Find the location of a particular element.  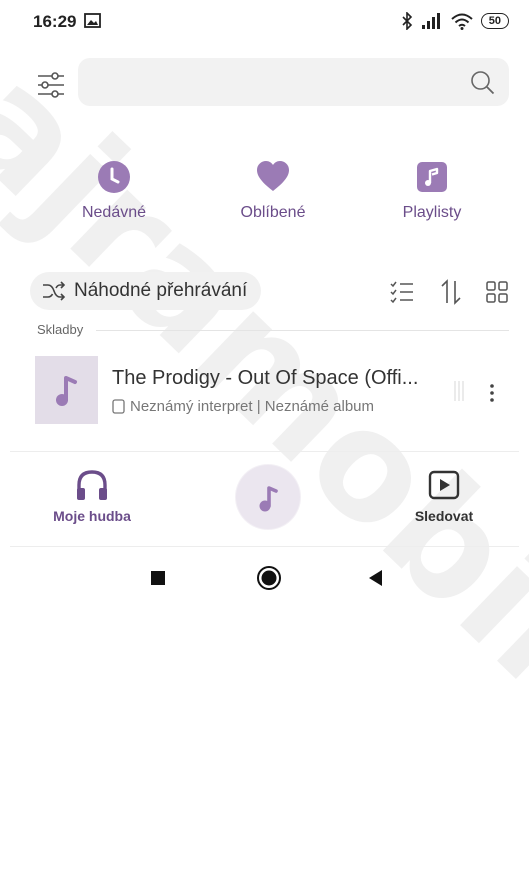

filter-settings-icon is located at coordinates (51, 85).